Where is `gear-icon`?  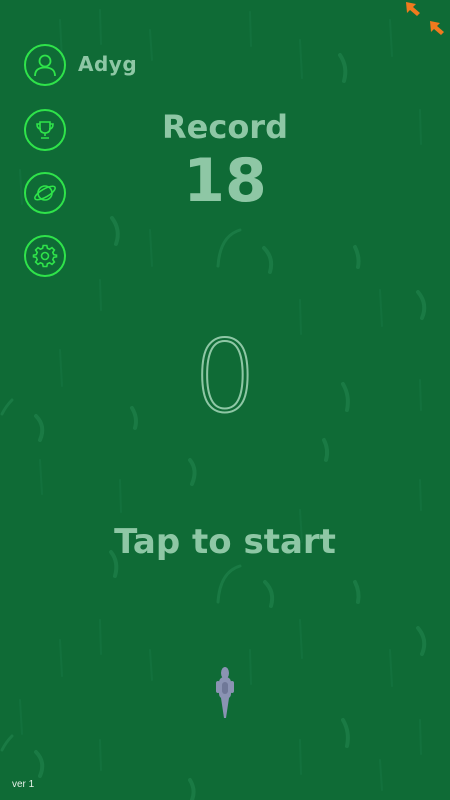 gear-icon is located at coordinates (45, 256).